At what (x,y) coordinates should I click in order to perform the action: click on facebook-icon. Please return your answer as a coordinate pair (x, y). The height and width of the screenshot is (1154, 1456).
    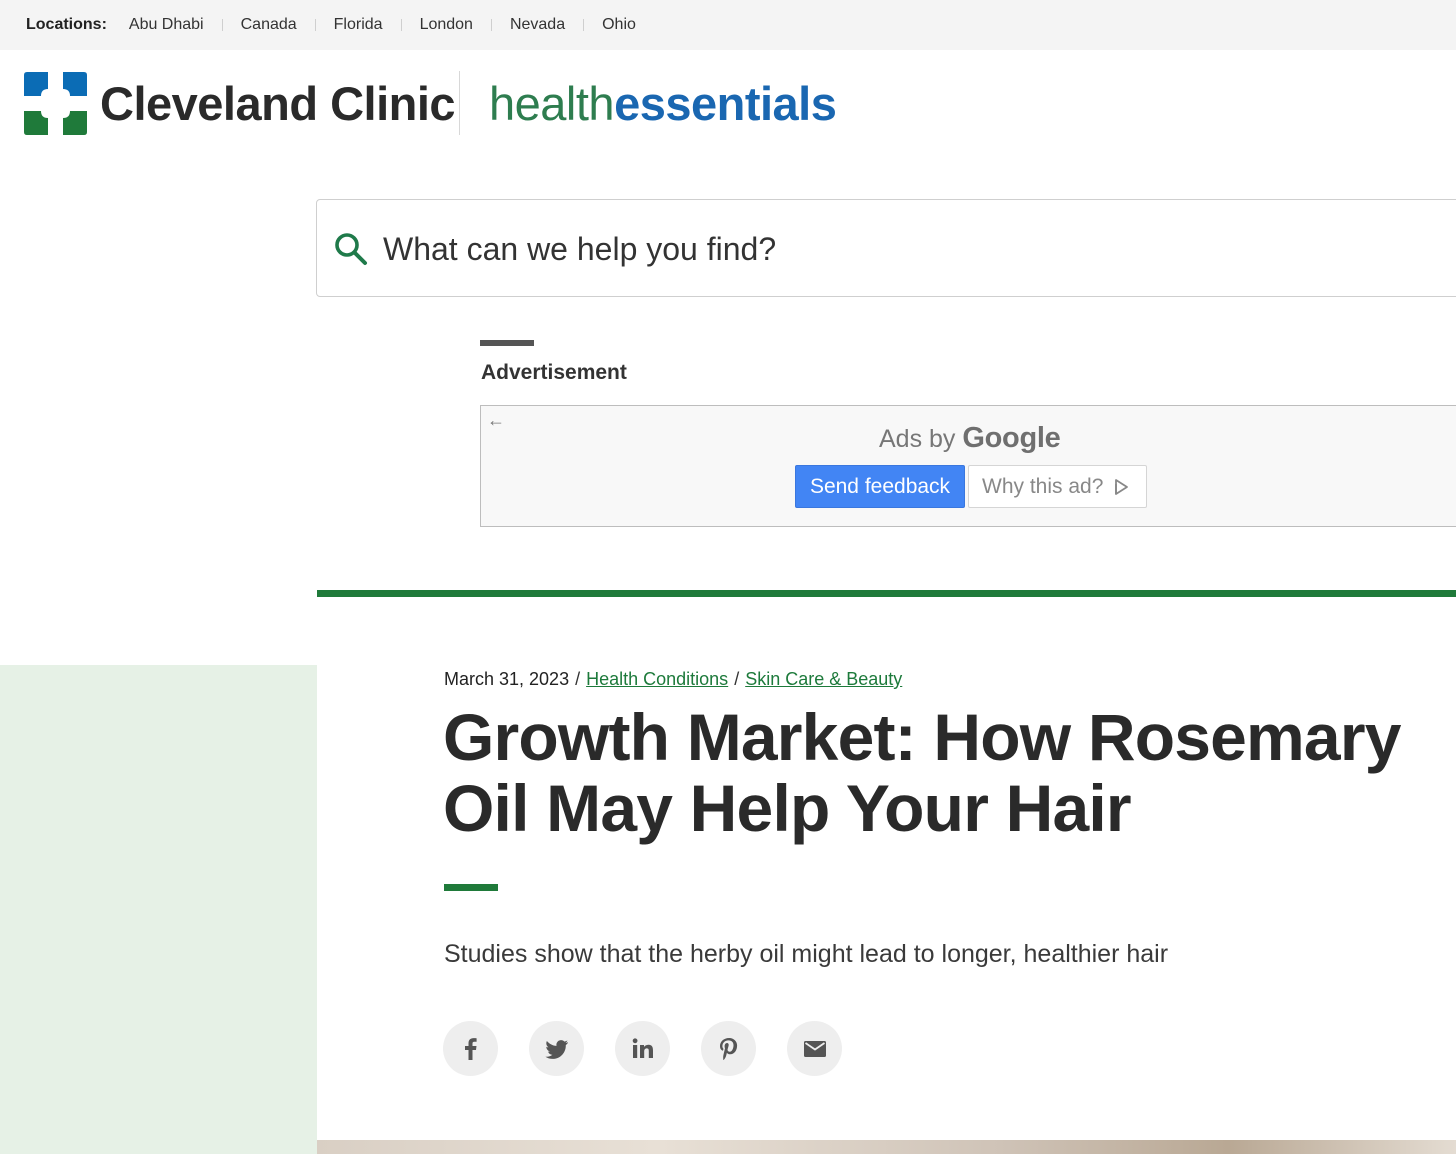
    Looking at the image, I should click on (470, 1048).